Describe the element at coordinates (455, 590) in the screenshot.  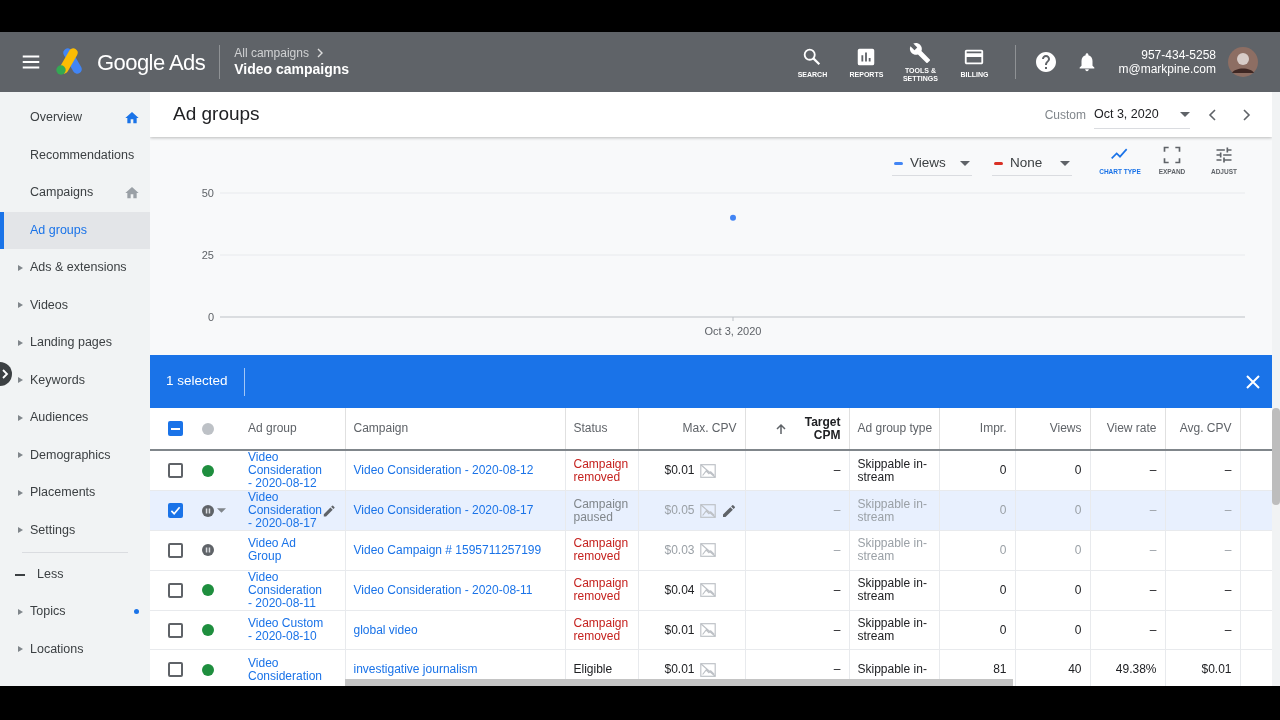
I see `campaign-link: Video Consideration - 2020-08-11` at that location.